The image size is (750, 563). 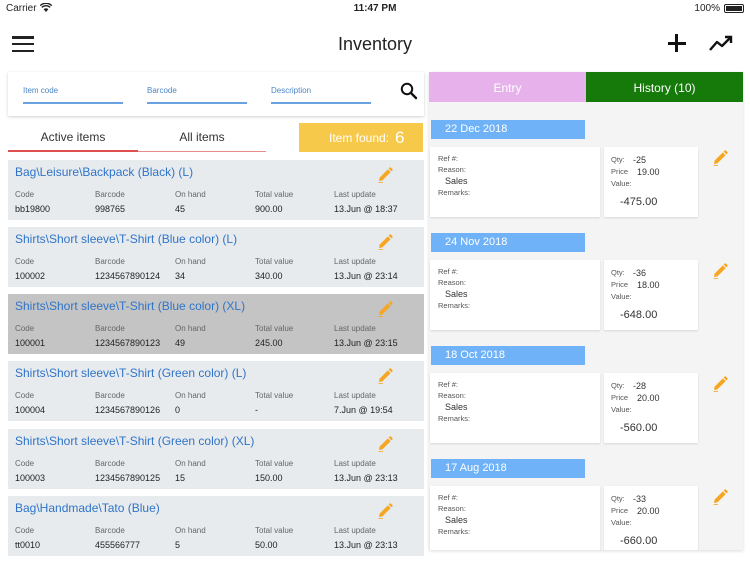 I want to click on qty-value: -25, so click(x=640, y=160).